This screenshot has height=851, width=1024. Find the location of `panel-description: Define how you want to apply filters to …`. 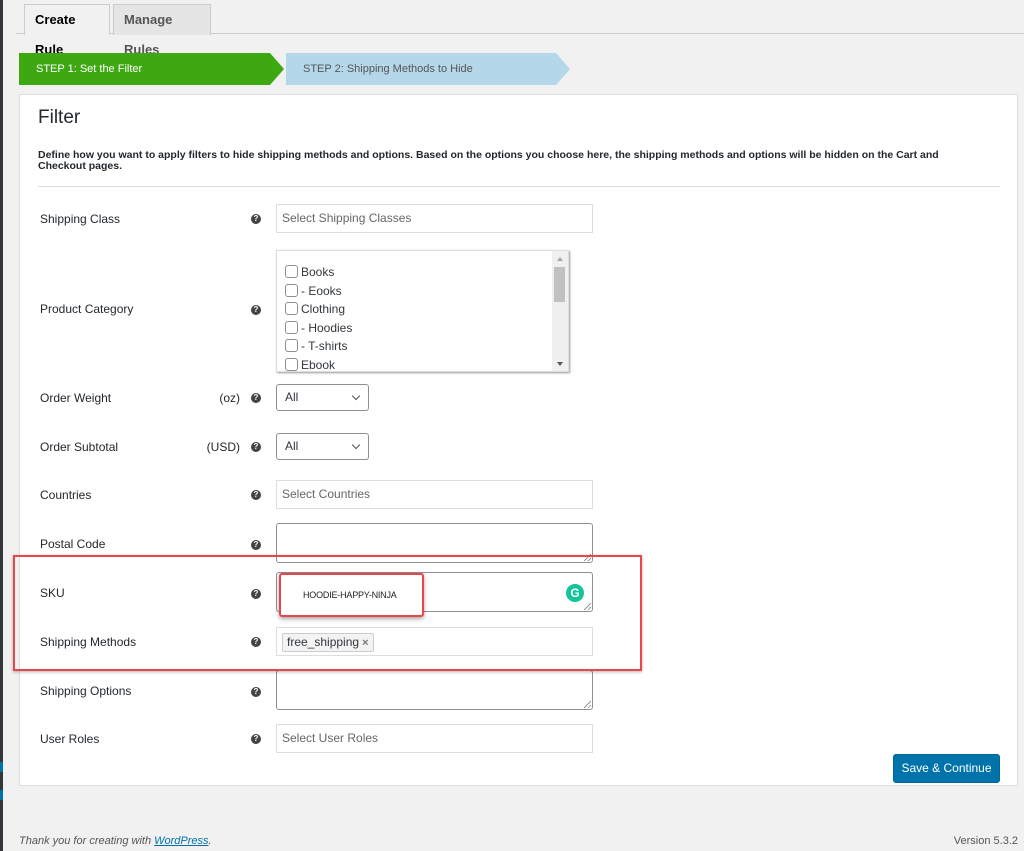

panel-description: Define how you want to apply filters to … is located at coordinates (488, 160).